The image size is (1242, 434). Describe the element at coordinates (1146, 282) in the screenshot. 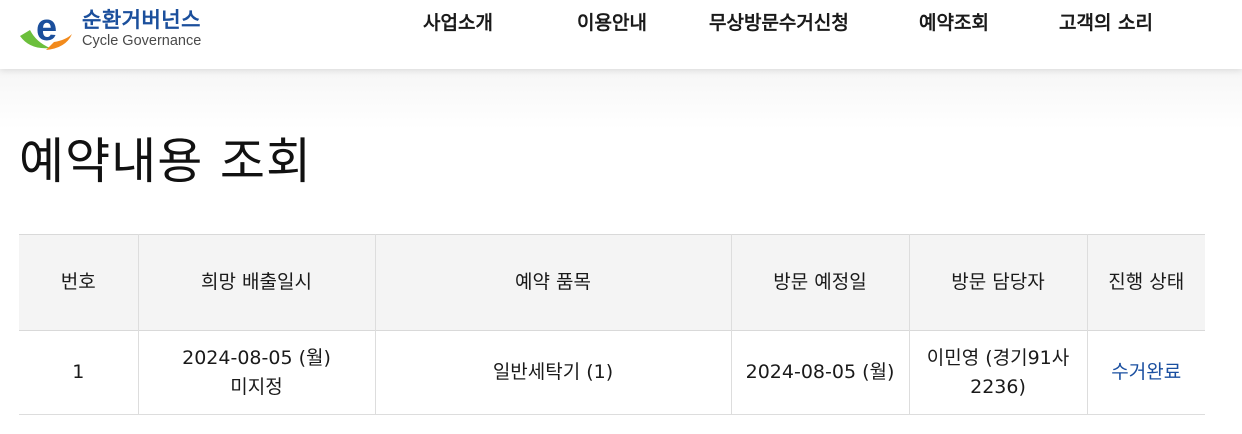

I see `column-header-status: 진행 상태` at that location.